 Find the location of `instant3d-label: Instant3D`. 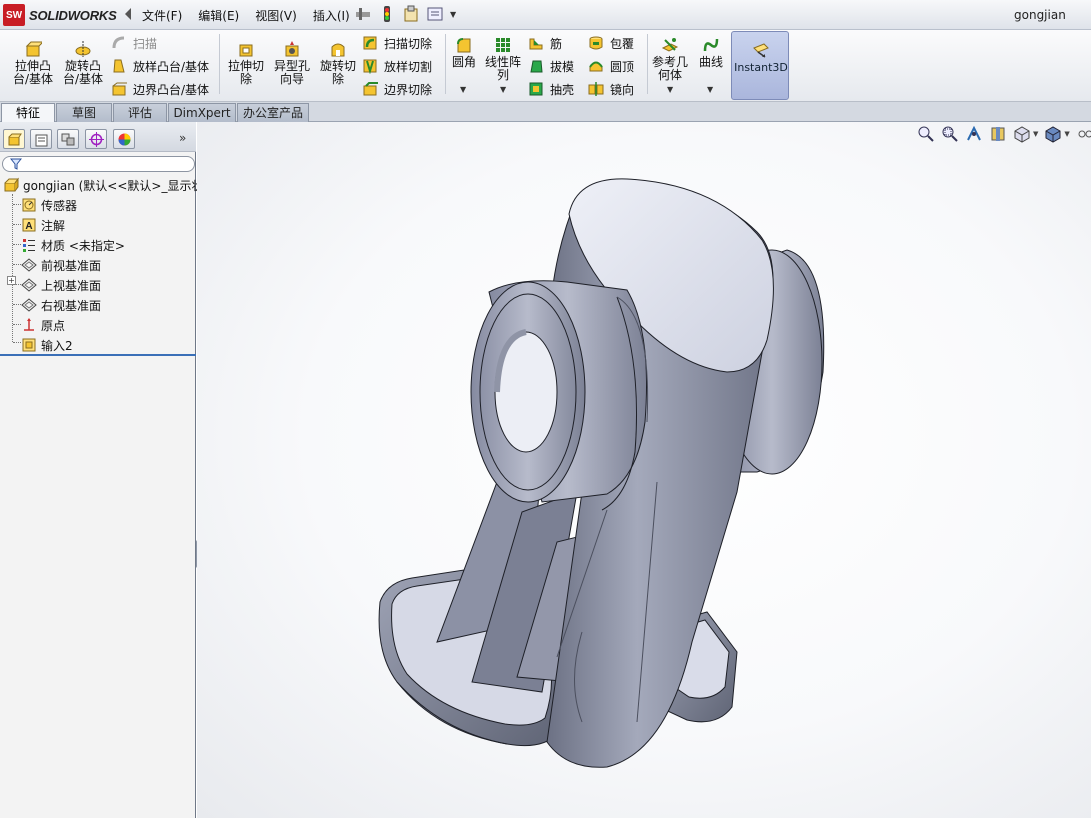

instant3d-label: Instant3D is located at coordinates (761, 67).